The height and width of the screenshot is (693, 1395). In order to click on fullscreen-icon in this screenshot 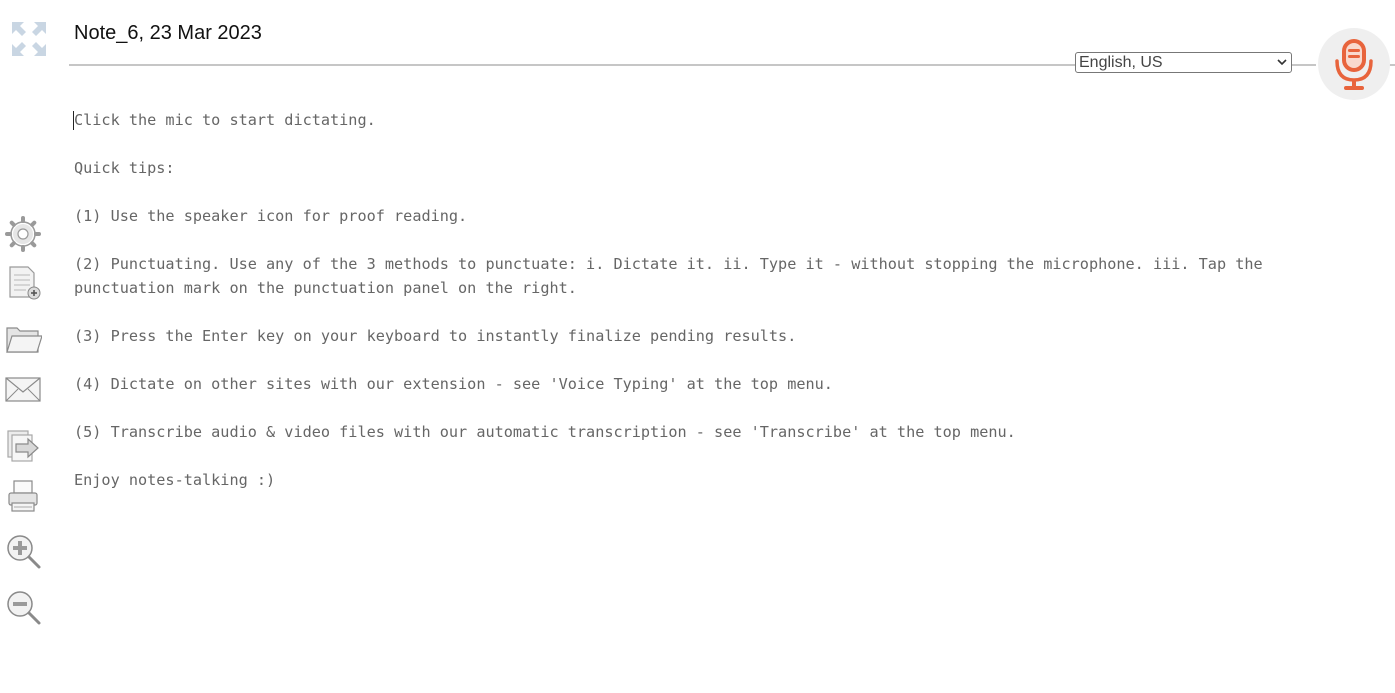, I will do `click(29, 39)`.